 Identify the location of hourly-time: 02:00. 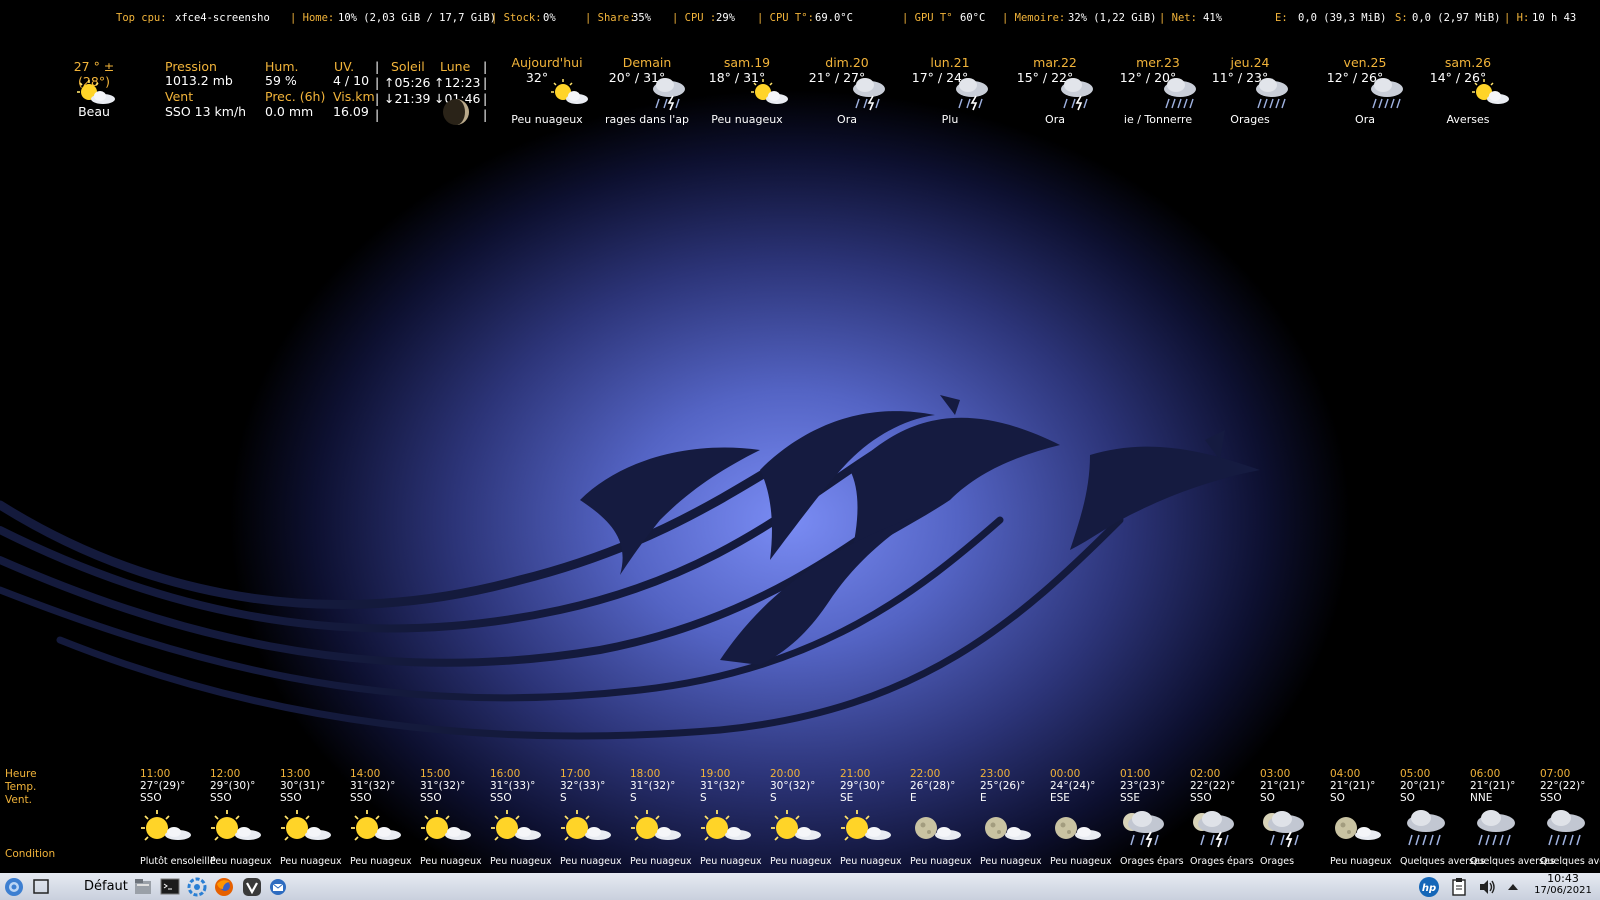
(1205, 774).